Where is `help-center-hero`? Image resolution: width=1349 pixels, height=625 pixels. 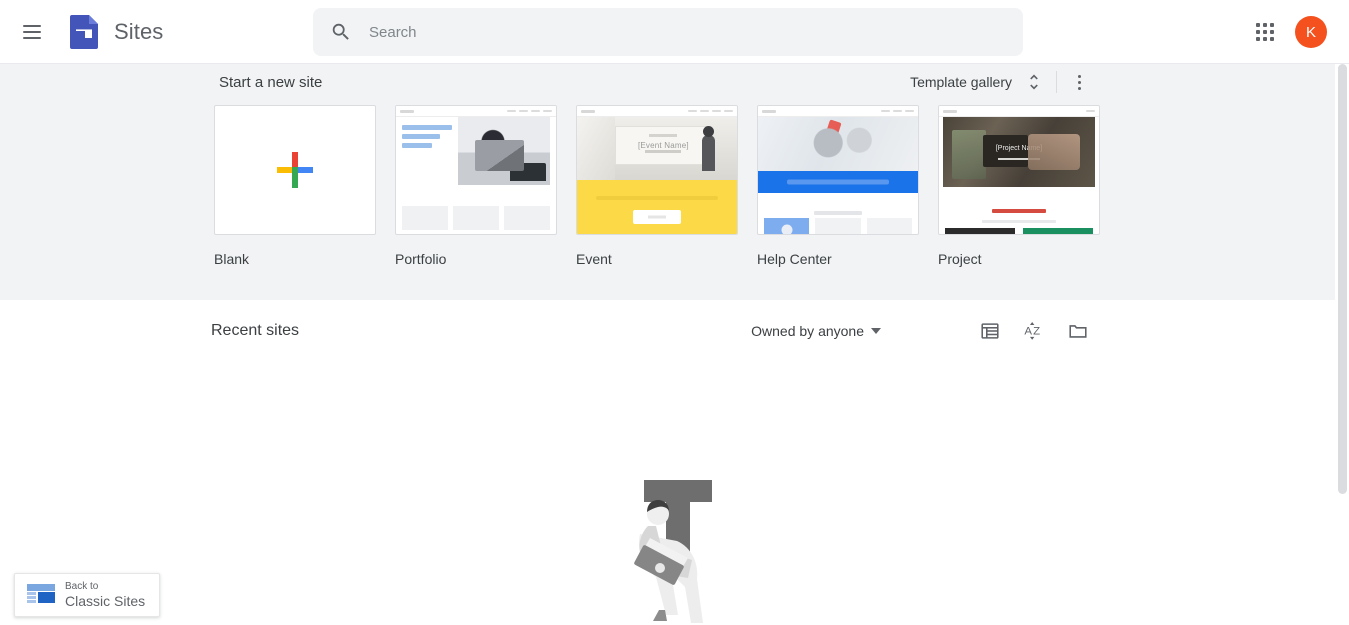
help-center-hero is located at coordinates (838, 144).